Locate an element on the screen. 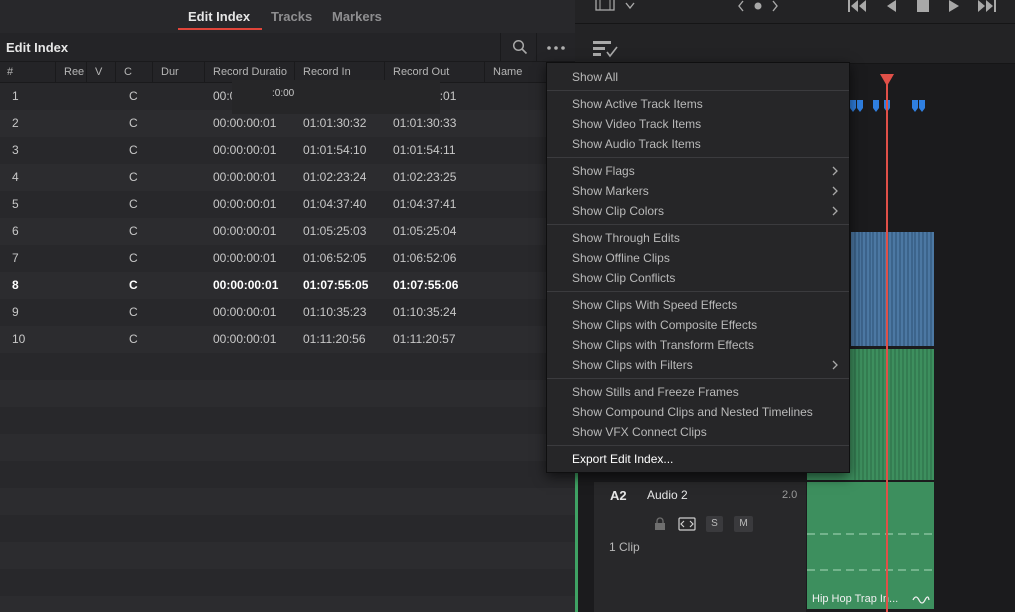  menu-item-show-video-track-items: Show Video Track Items is located at coordinates (698, 124).